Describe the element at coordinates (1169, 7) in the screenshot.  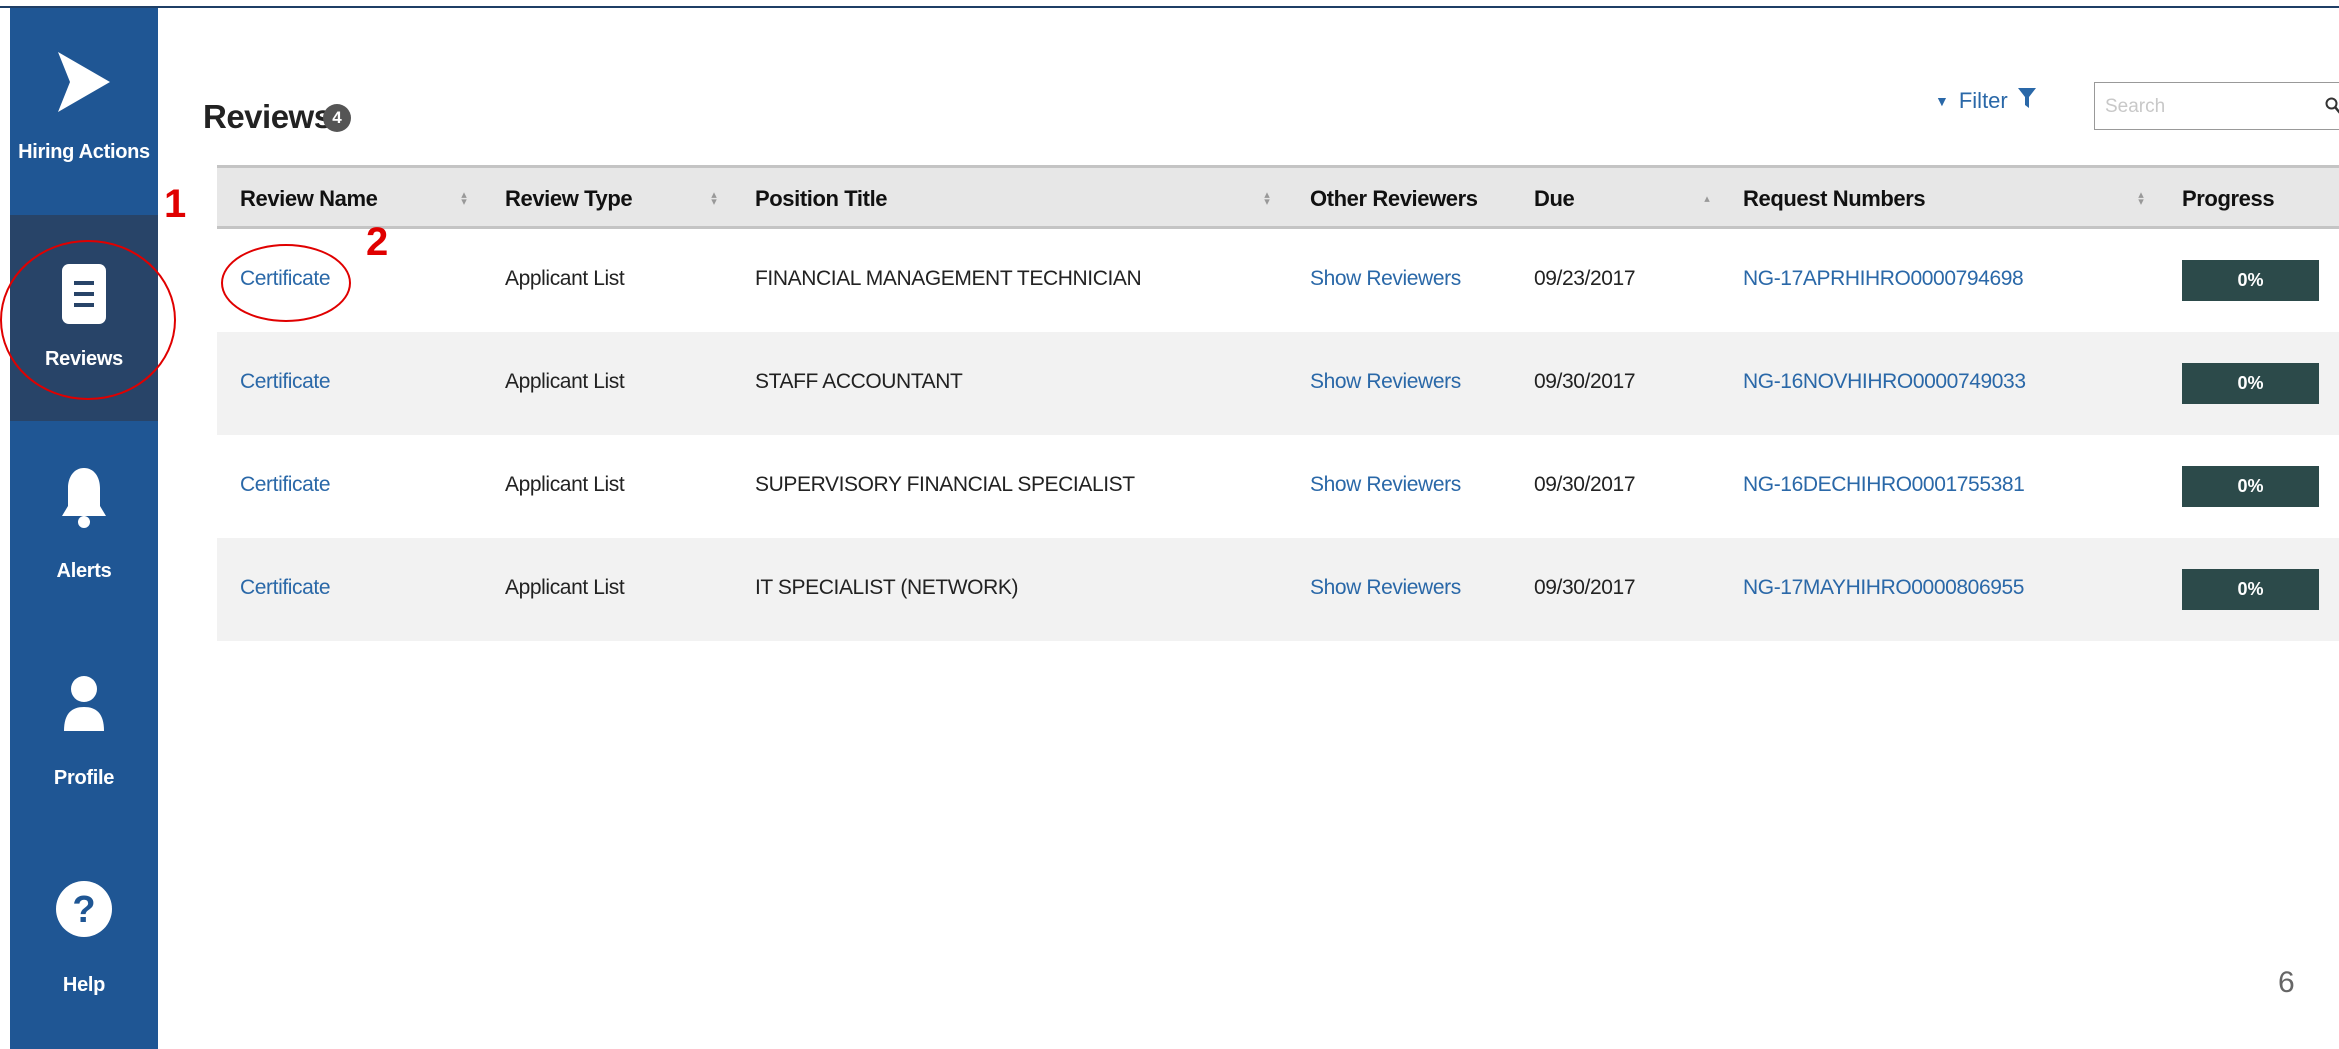
I see `top-border` at that location.